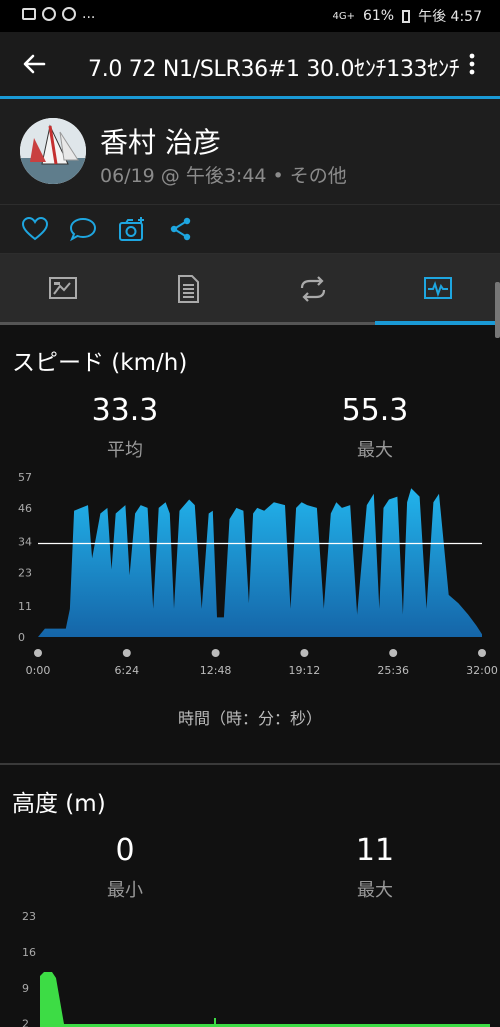 This screenshot has height=1027, width=500. I want to click on tab-details, so click(187, 289).